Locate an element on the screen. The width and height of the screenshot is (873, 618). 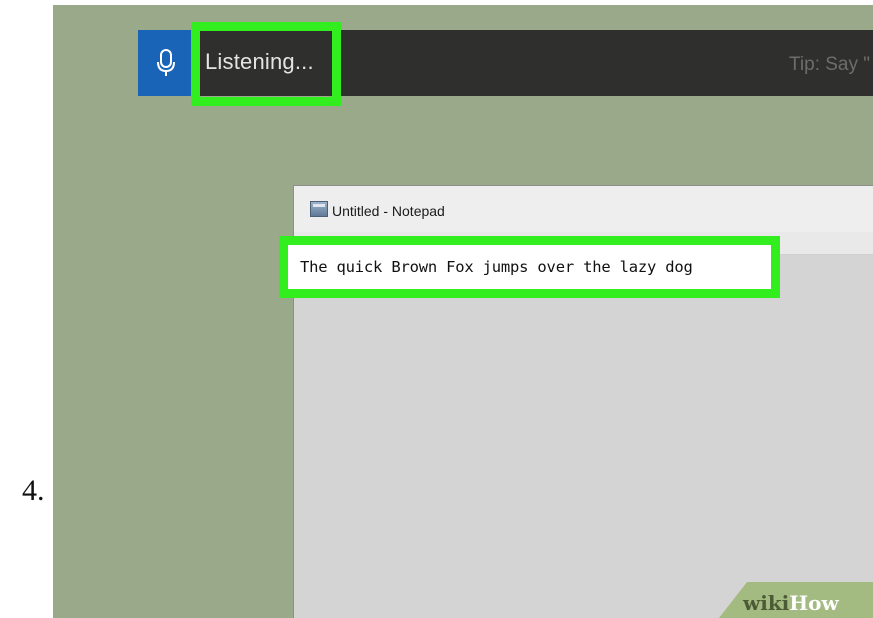
watermark-how: How is located at coordinates (814, 603).